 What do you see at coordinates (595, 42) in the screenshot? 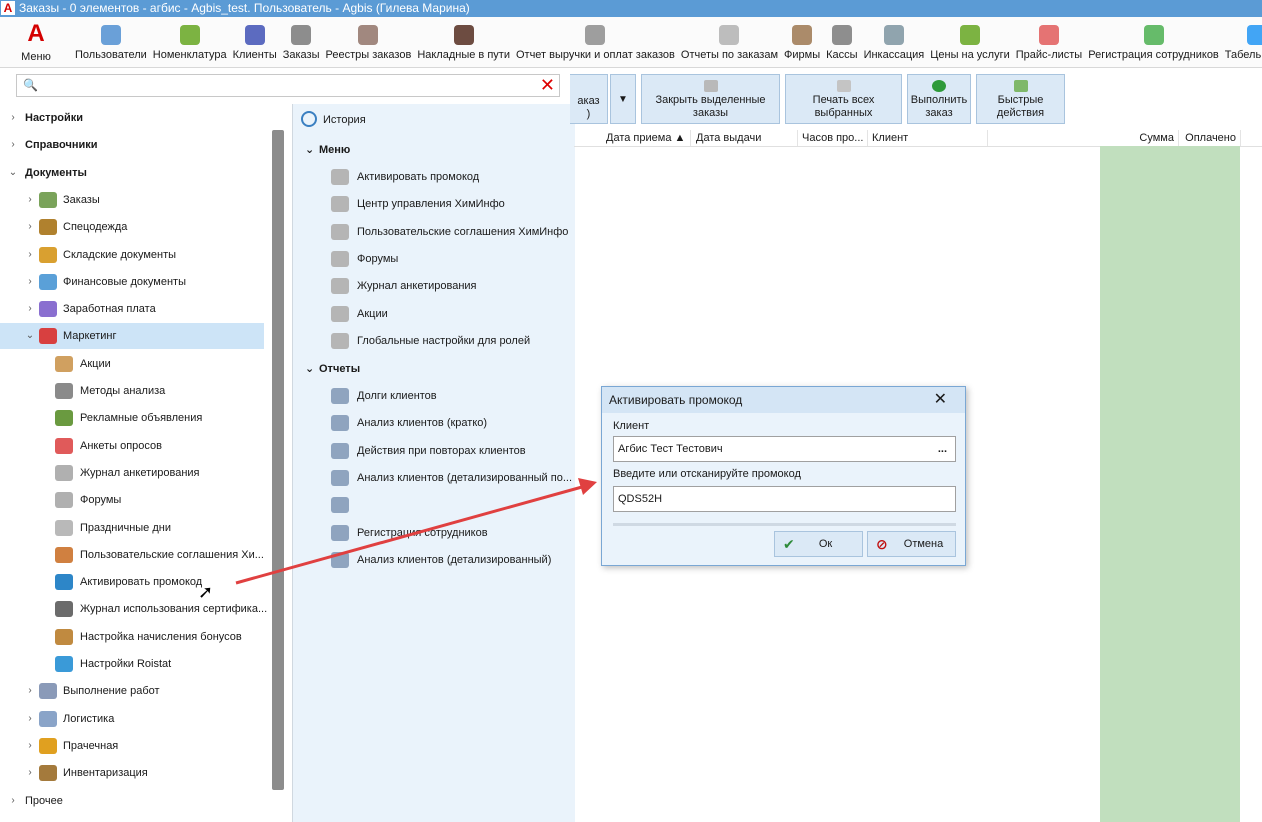
I see `toolbar-button-7: Отчет выручки и оплат заказов` at bounding box center [595, 42].